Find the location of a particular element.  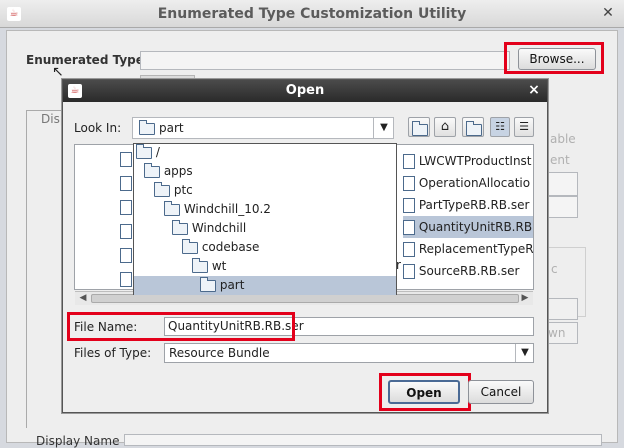

dialog-title: Open is located at coordinates (305, 90).